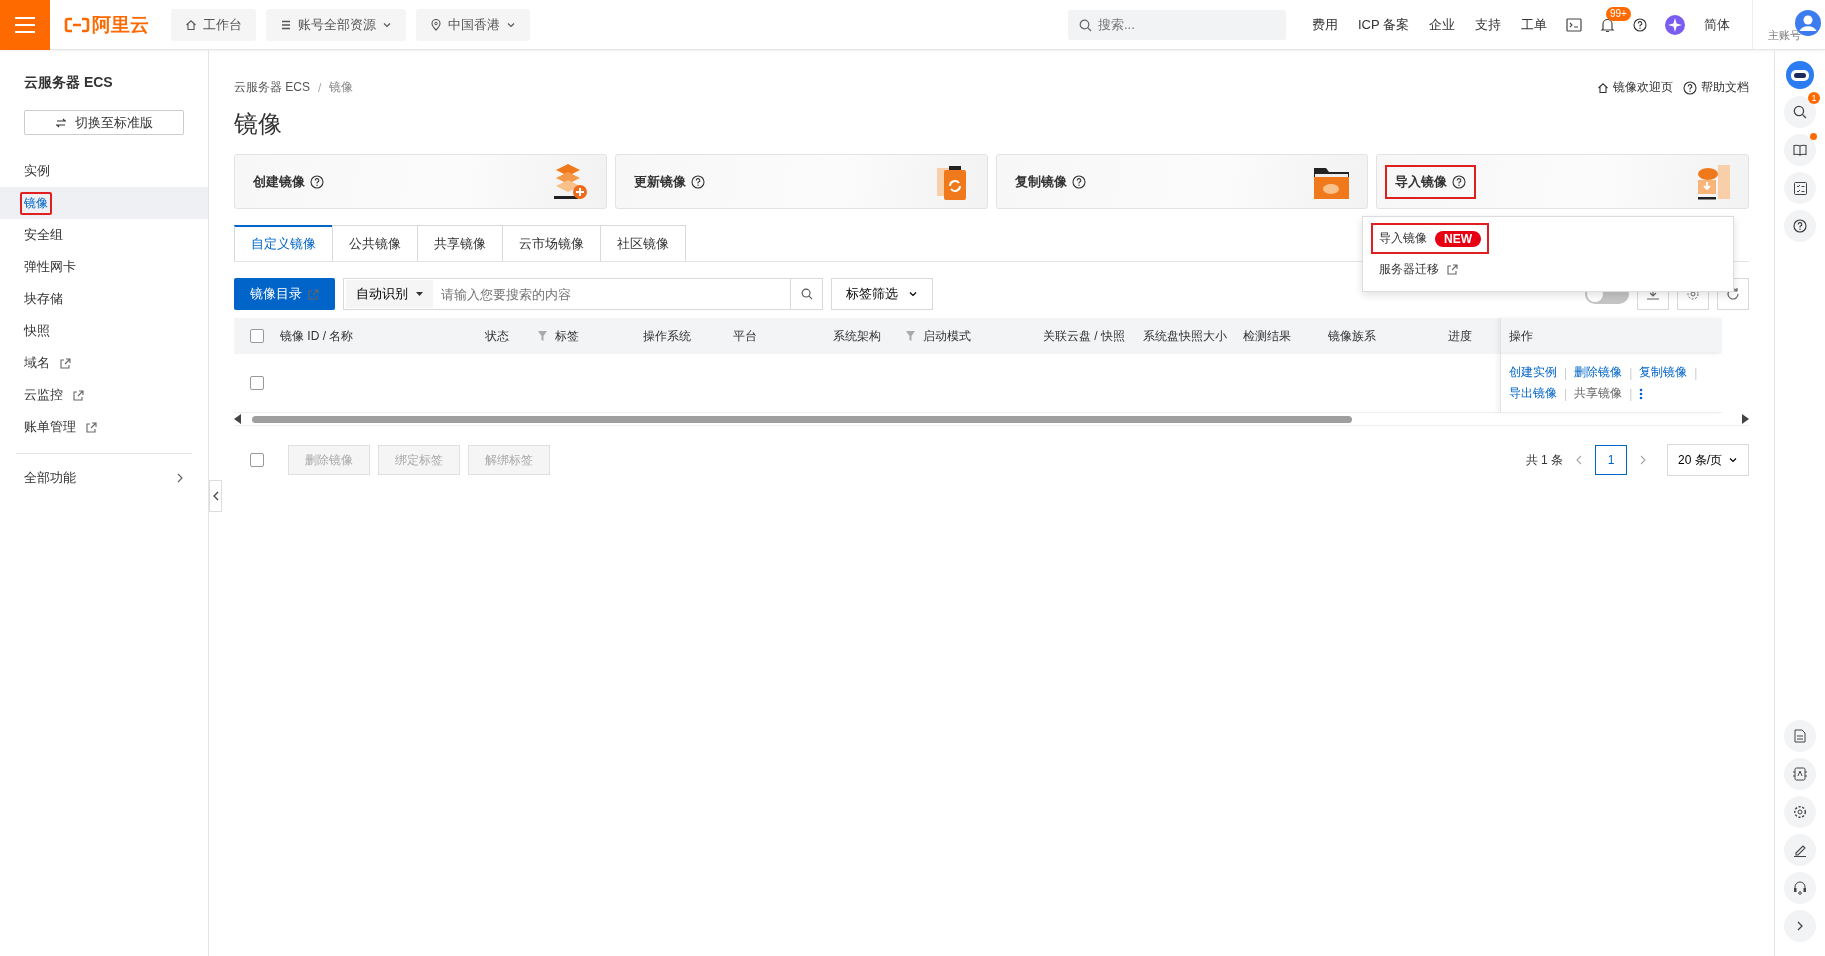 The height and width of the screenshot is (956, 1825). Describe the element at coordinates (1574, 24) in the screenshot. I see `terminal-icon` at that location.